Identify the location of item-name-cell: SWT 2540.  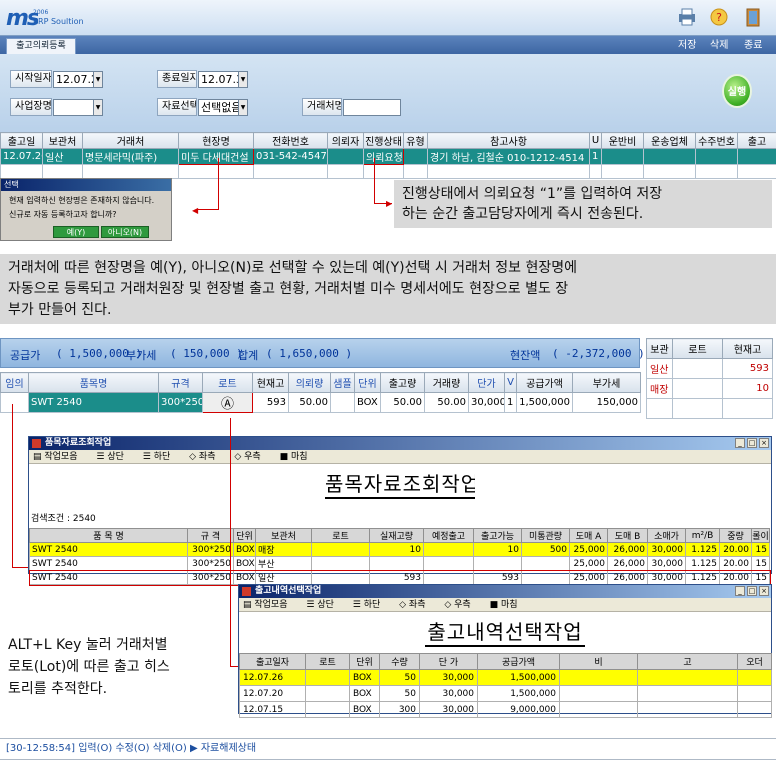
(93, 402).